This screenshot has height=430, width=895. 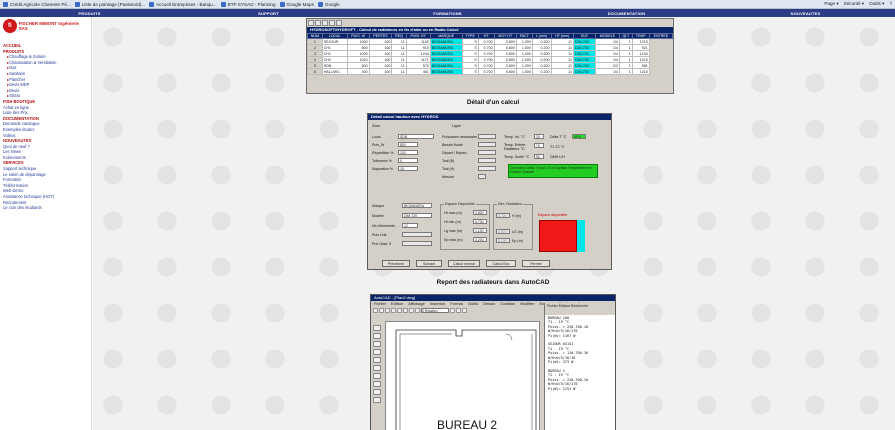 What do you see at coordinates (890, 4) in the screenshot?
I see `help-menu: ?` at bounding box center [890, 4].